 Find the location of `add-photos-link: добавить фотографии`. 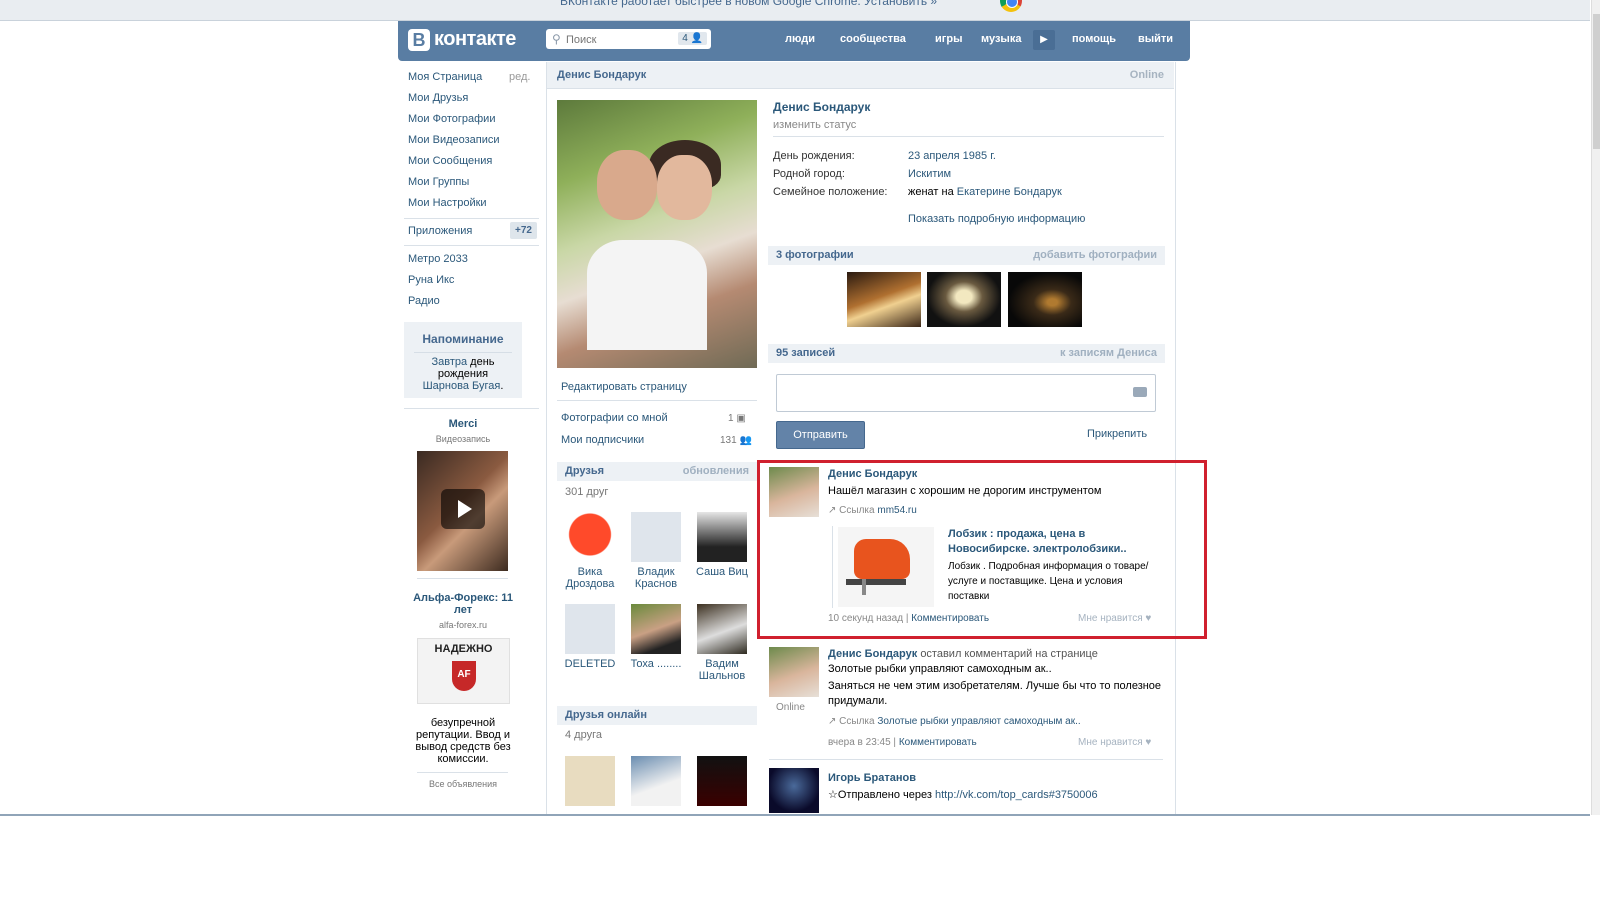

add-photos-link: добавить фотографии is located at coordinates (1095, 255).